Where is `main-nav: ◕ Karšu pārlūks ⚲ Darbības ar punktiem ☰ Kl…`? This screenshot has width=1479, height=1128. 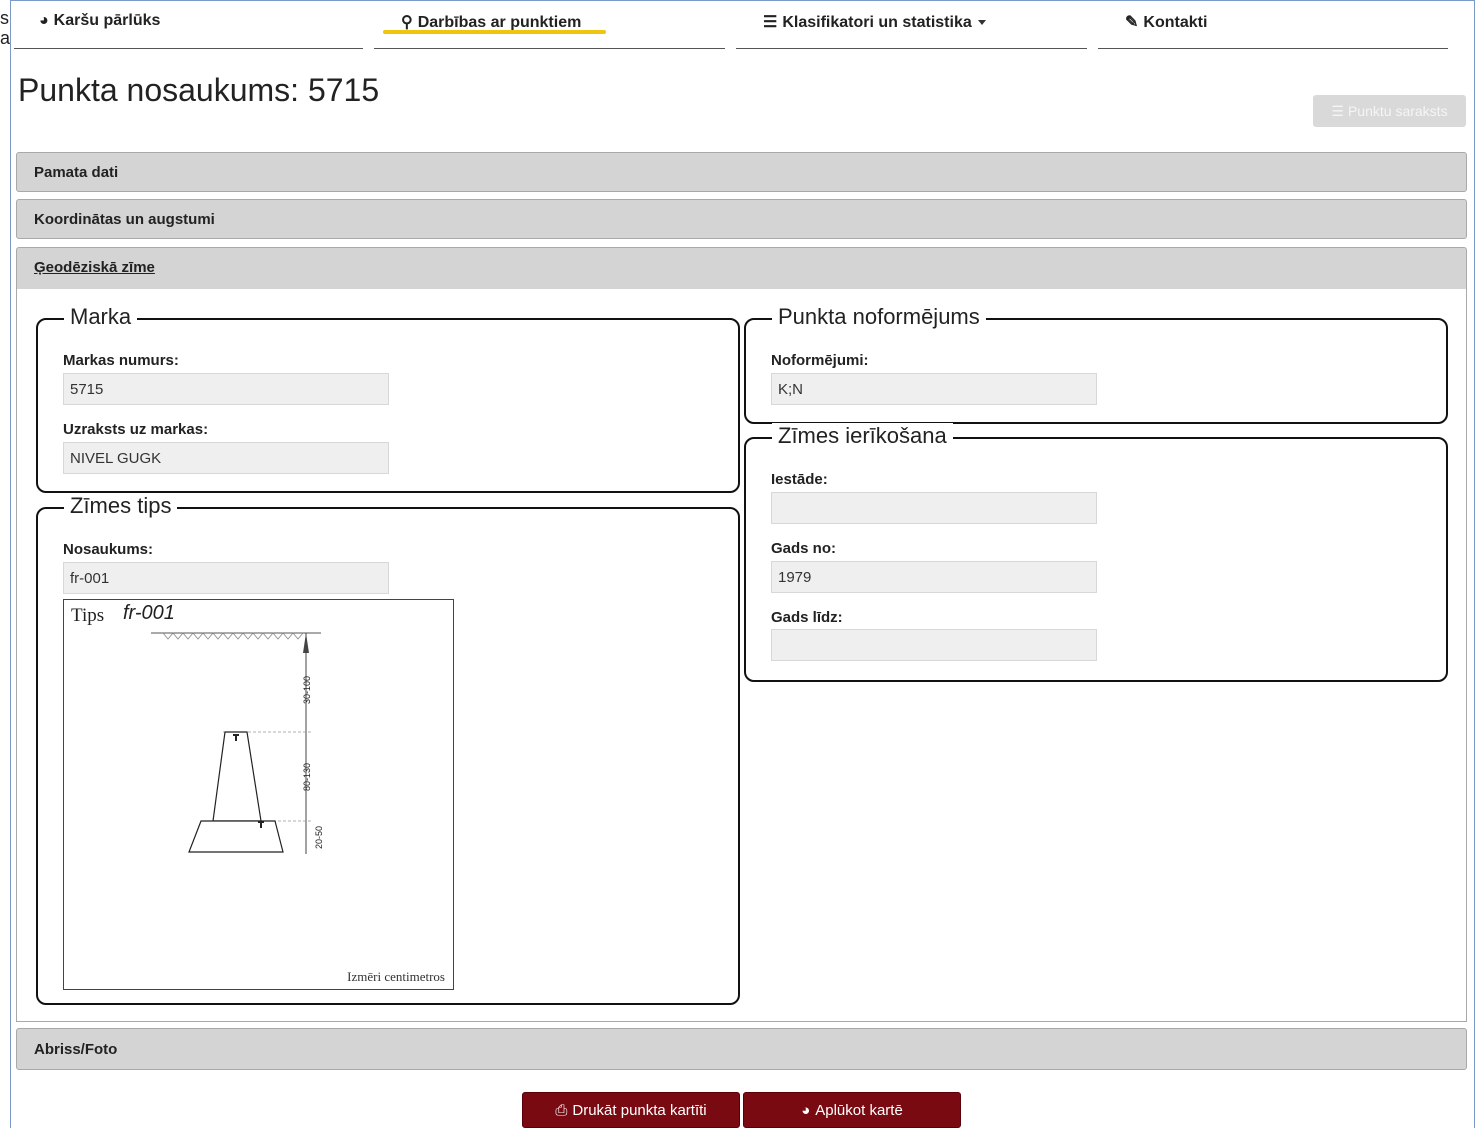 main-nav: ◕ Karšu pārlūks ⚲ Darbības ar punktiem ☰ Kl… is located at coordinates (739, 25).